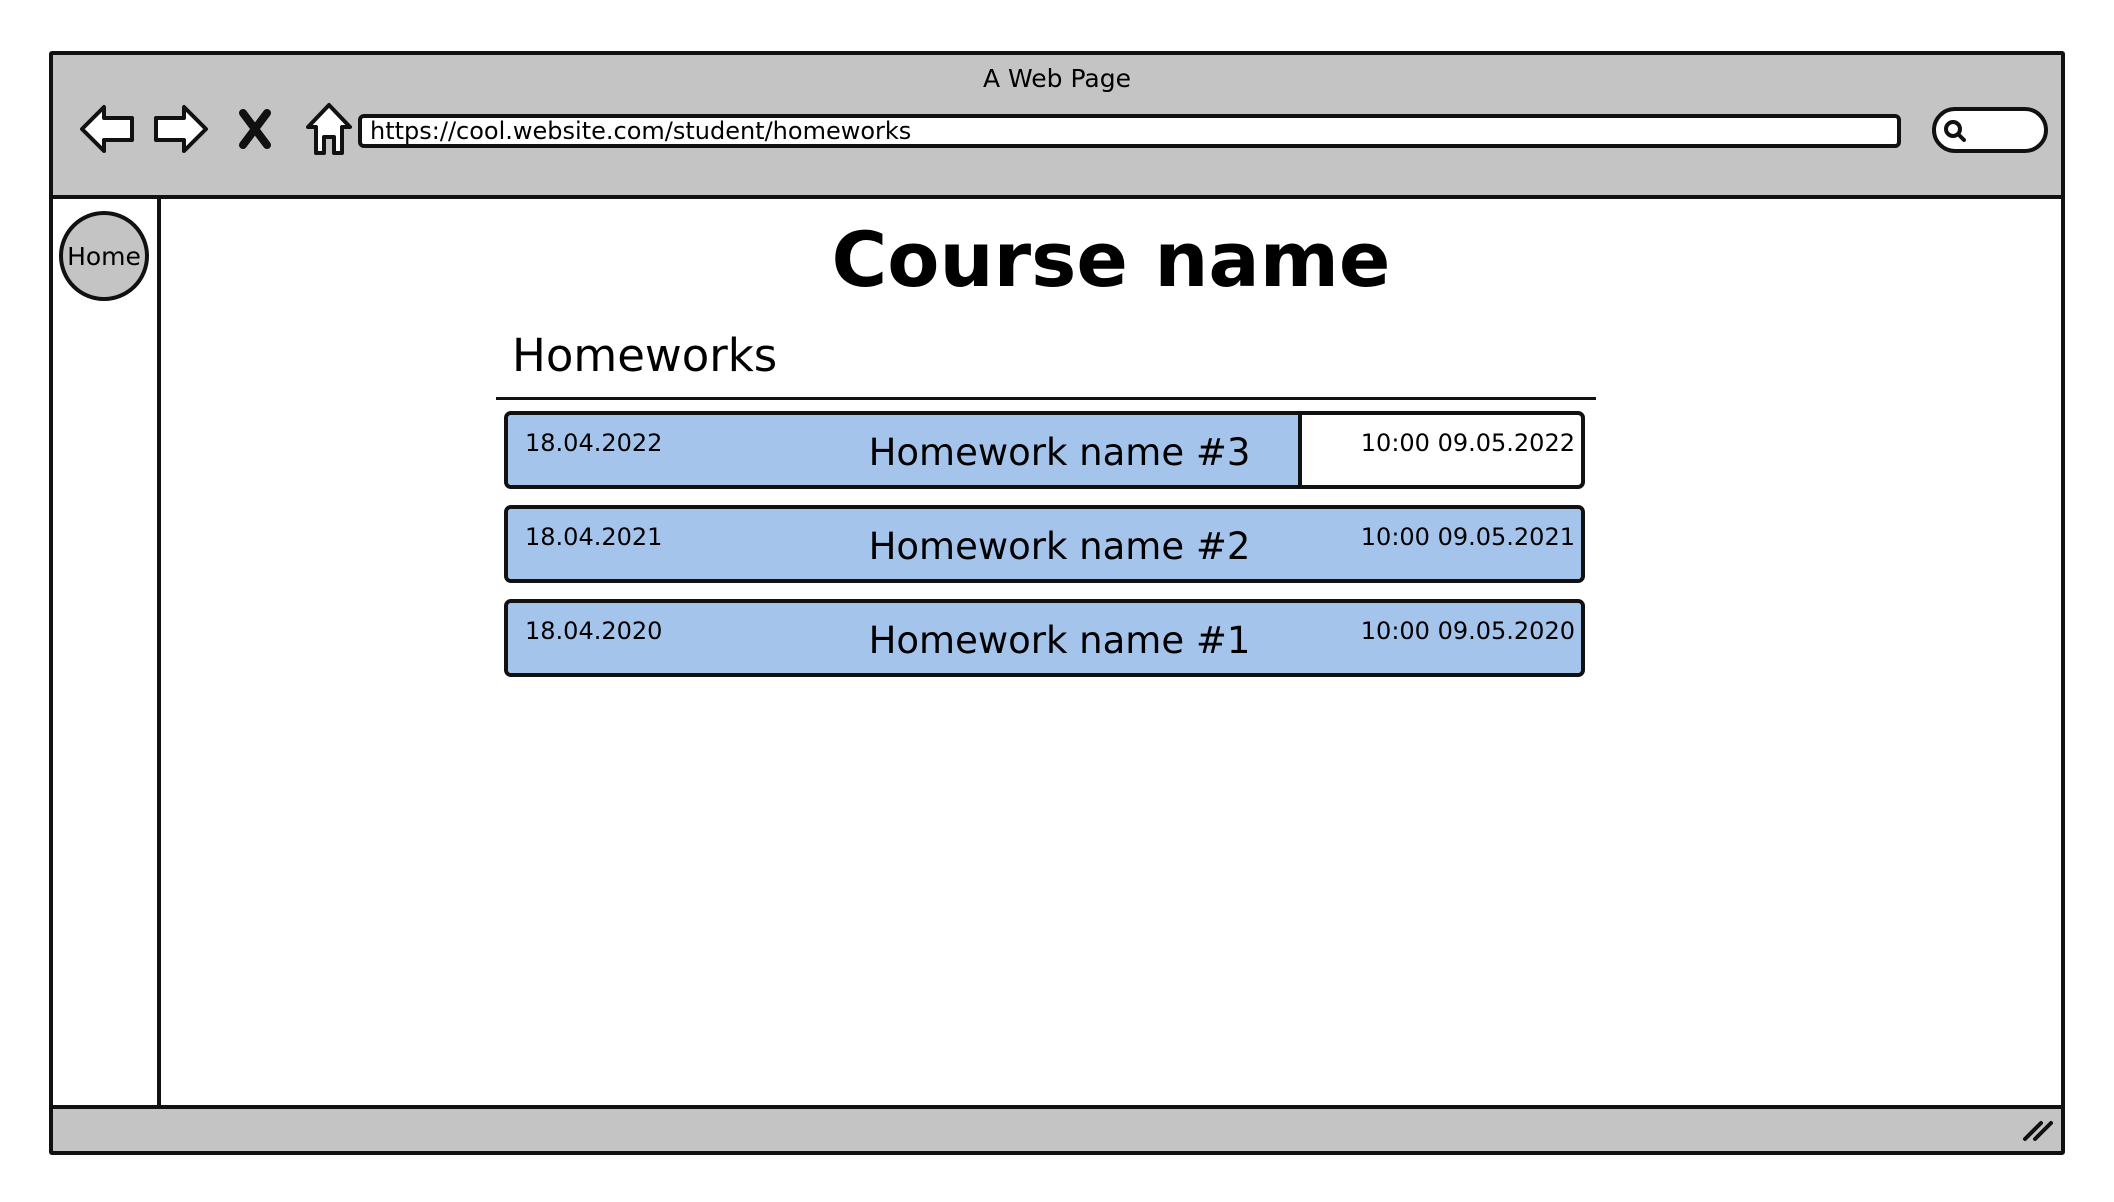 Image resolution: width=2114 pixels, height=1202 pixels. What do you see at coordinates (1990, 130) in the screenshot?
I see `search-field` at bounding box center [1990, 130].